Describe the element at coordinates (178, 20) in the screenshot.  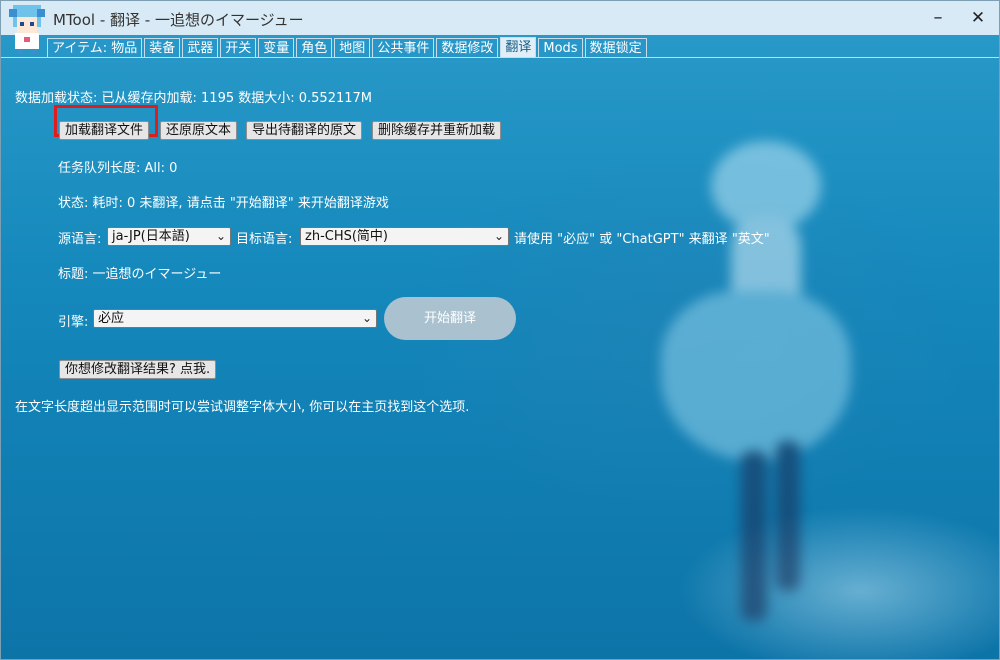
I see `window-title: MTool - 翻译 - 一追想のイマージュー` at that location.